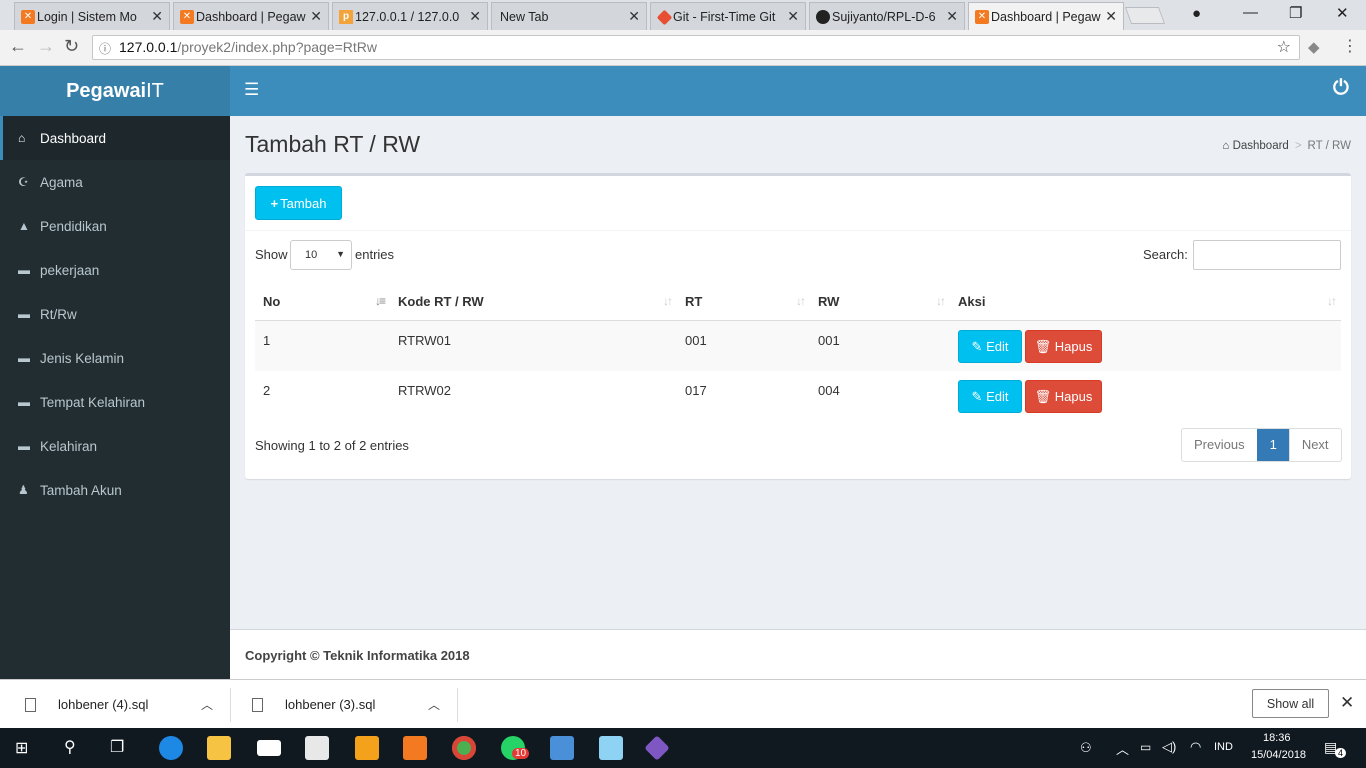 The image size is (1366, 768). Describe the element at coordinates (1261, 146) in the screenshot. I see `breadcrumb-dashboard: Dashboard` at that location.